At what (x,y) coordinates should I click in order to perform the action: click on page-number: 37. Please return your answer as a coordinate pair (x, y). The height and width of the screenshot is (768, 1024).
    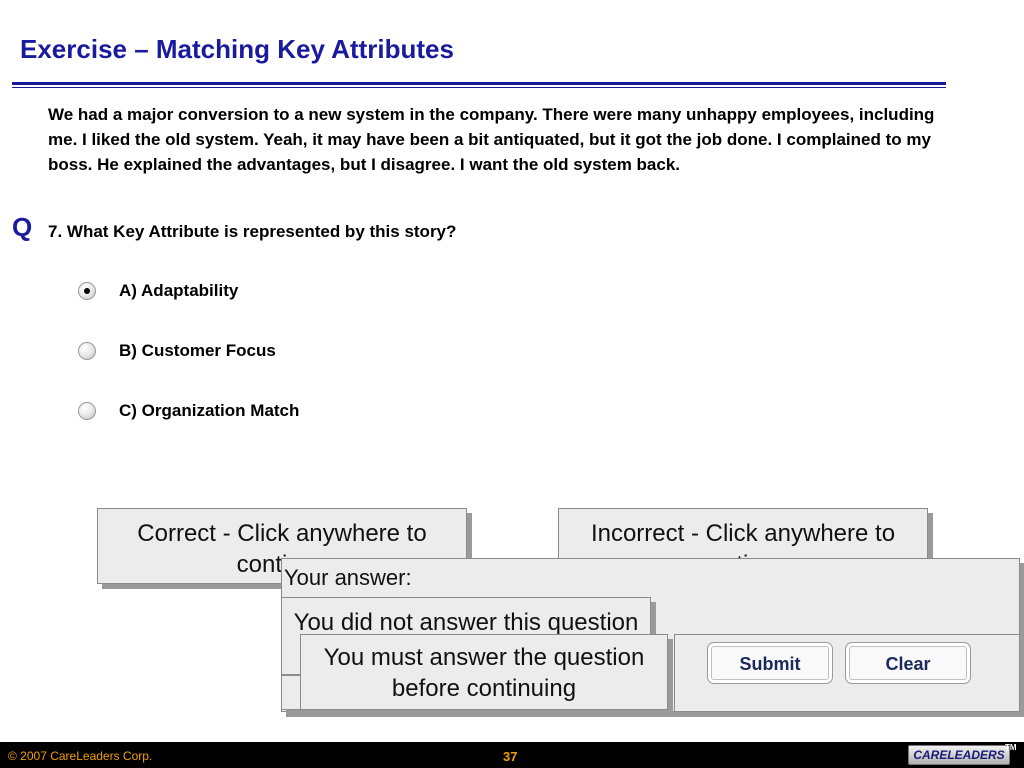
    Looking at the image, I should click on (510, 756).